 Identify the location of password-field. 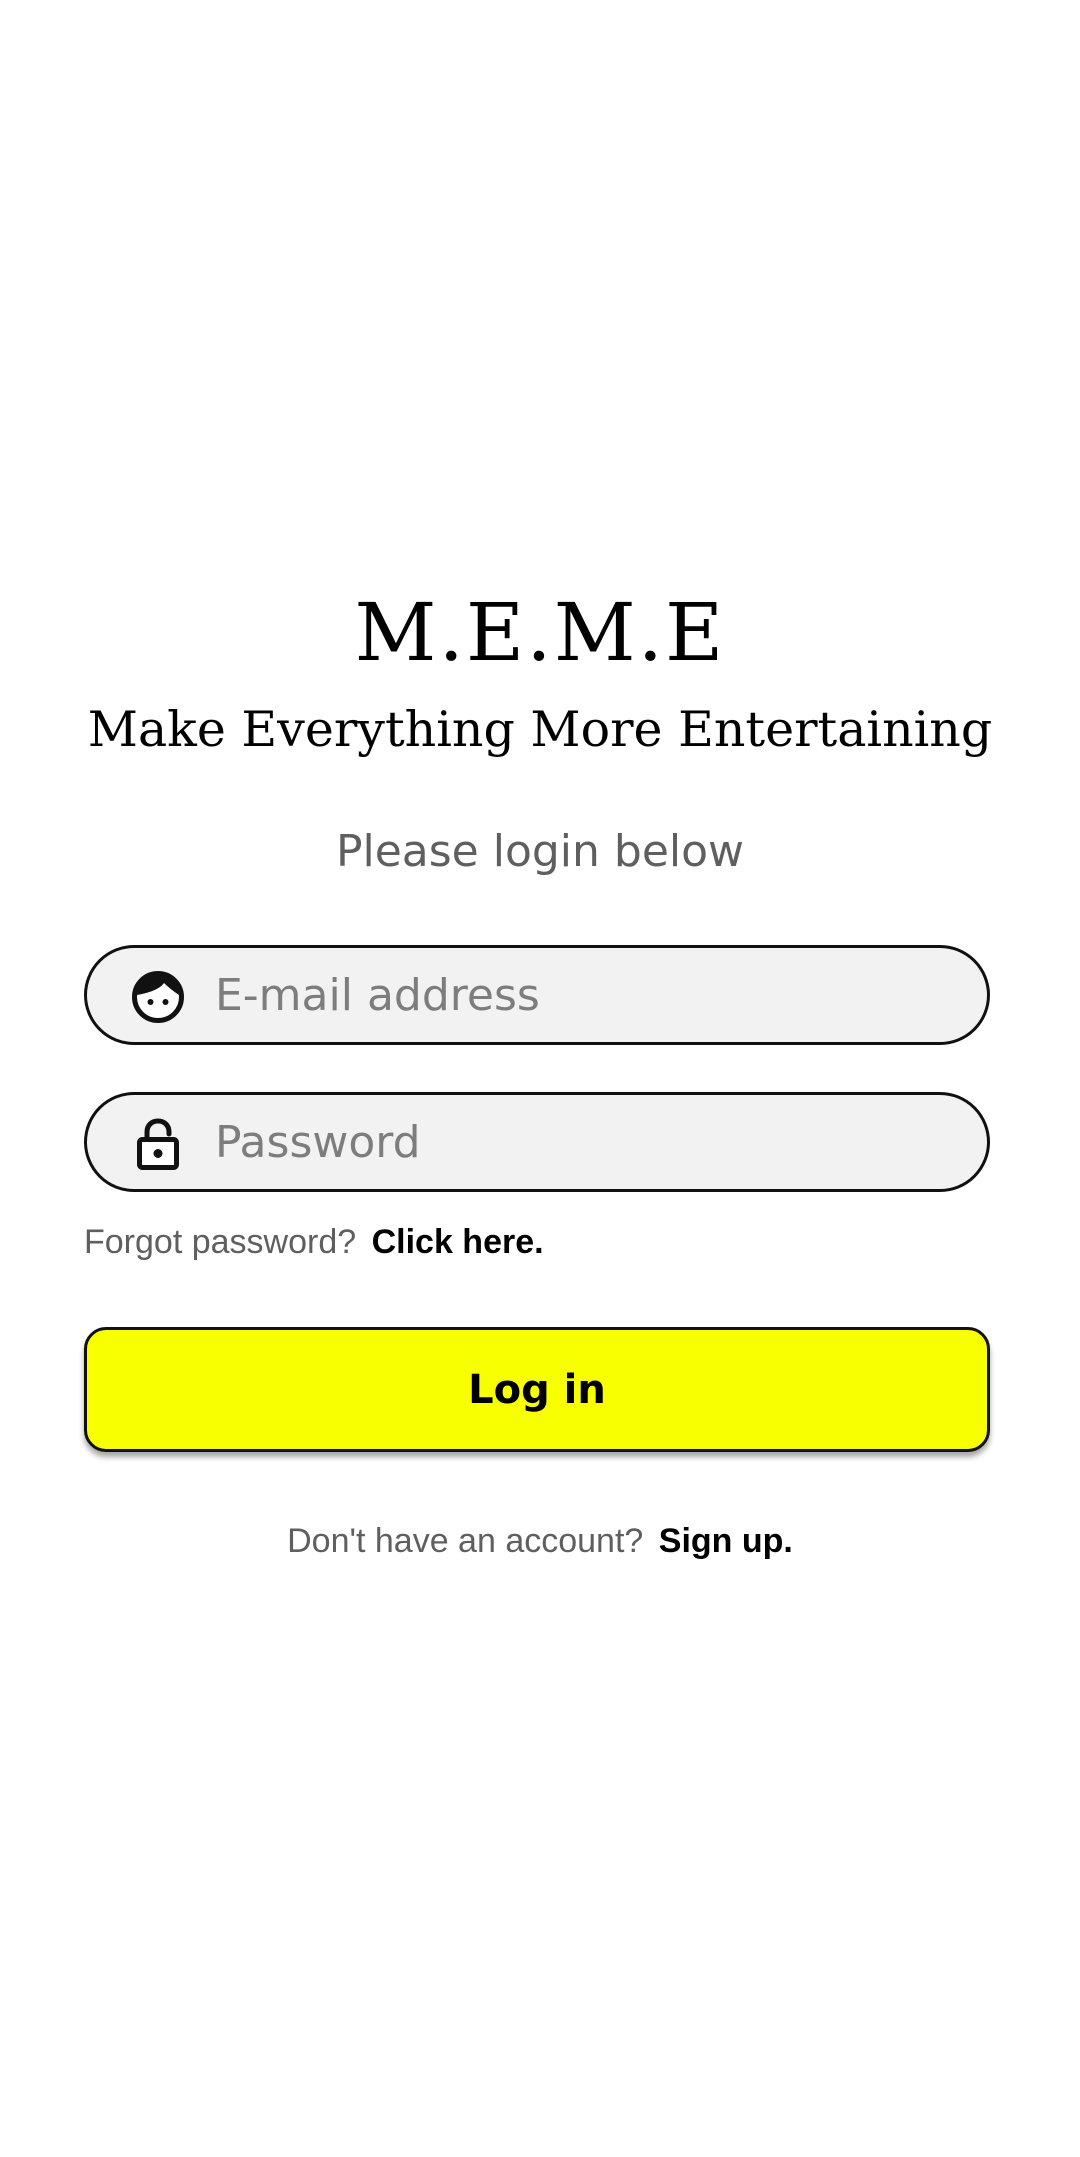
(537, 1142).